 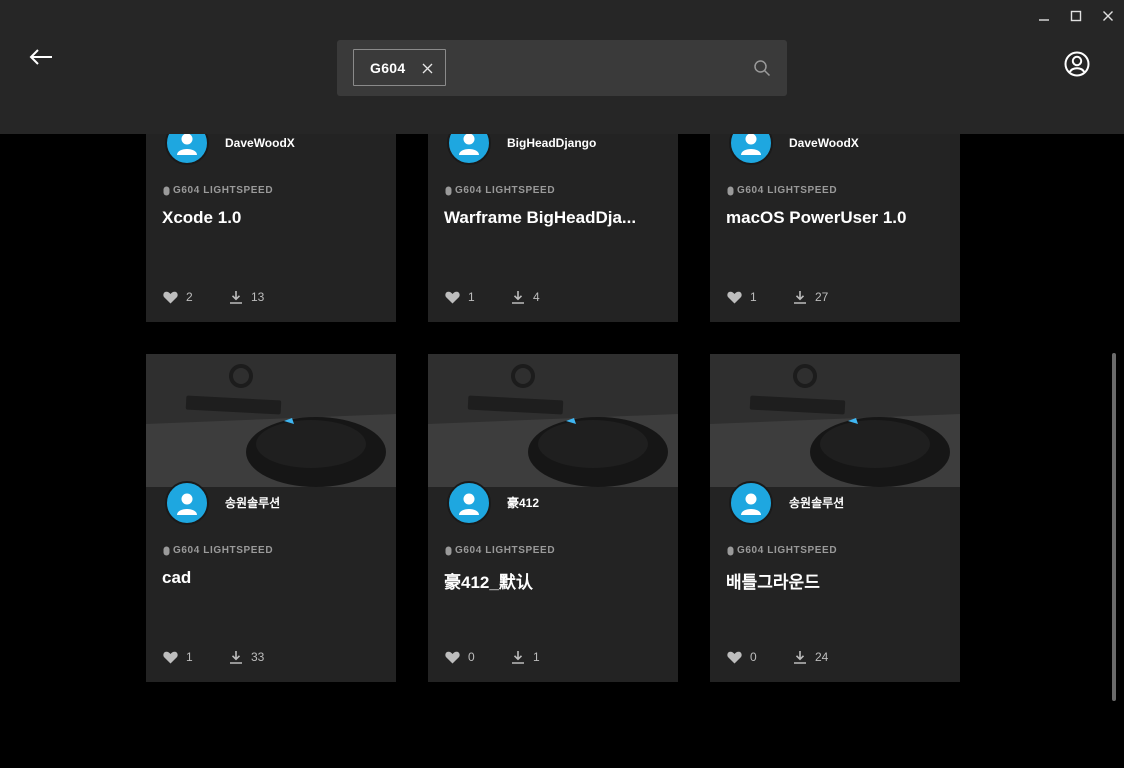 What do you see at coordinates (523, 502) in the screenshot?
I see `author-name: 豪412` at bounding box center [523, 502].